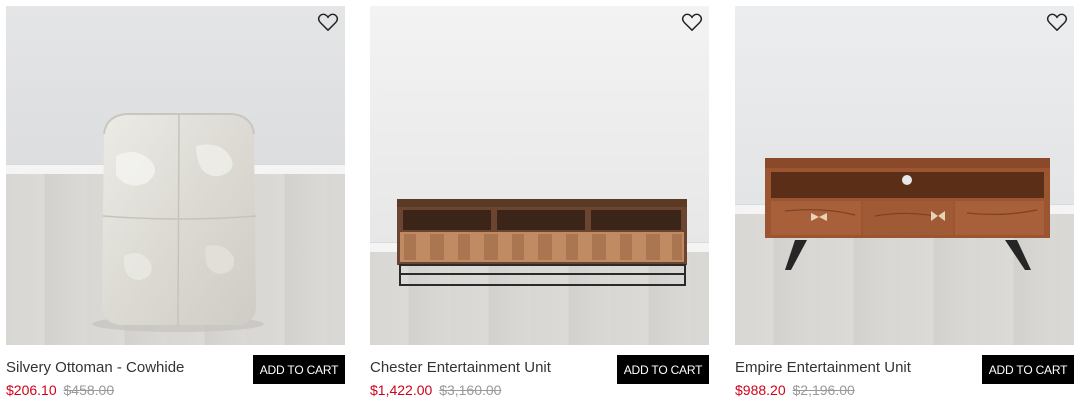  I want to click on price-row: $988.20 $2,196.00, so click(795, 390).